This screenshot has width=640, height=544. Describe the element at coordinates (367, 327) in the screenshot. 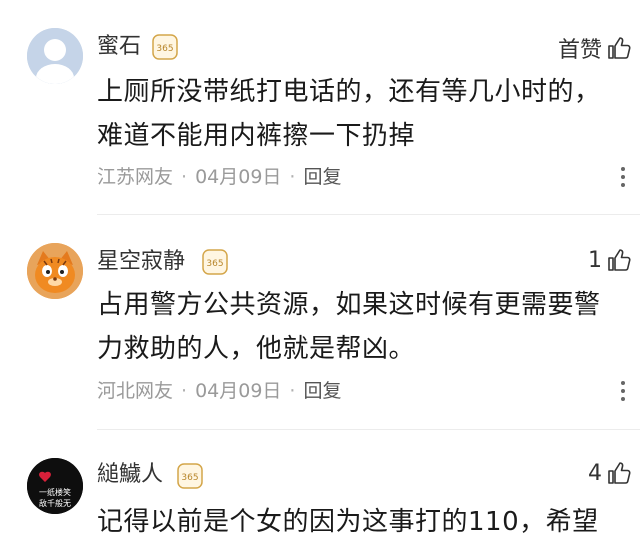

I see `comment-text: 占用警方公共资源，如果这时候有更需要警 力救助的人，他就是帮凶。` at that location.